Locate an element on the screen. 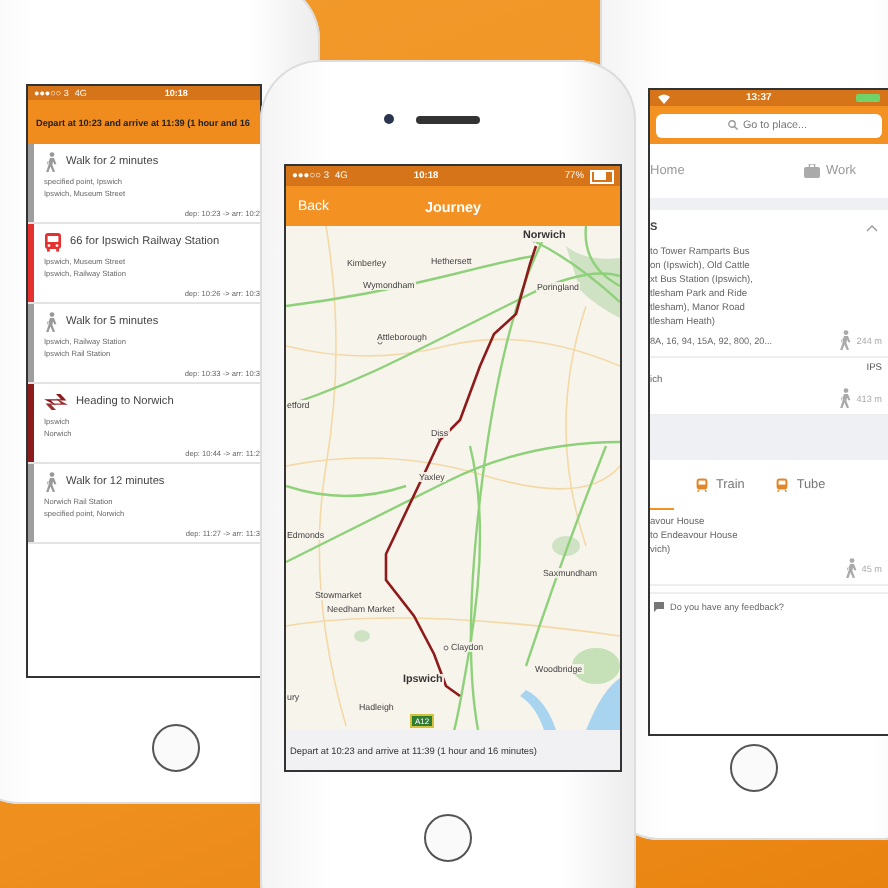  speech-bubble-icon is located at coordinates (659, 607).